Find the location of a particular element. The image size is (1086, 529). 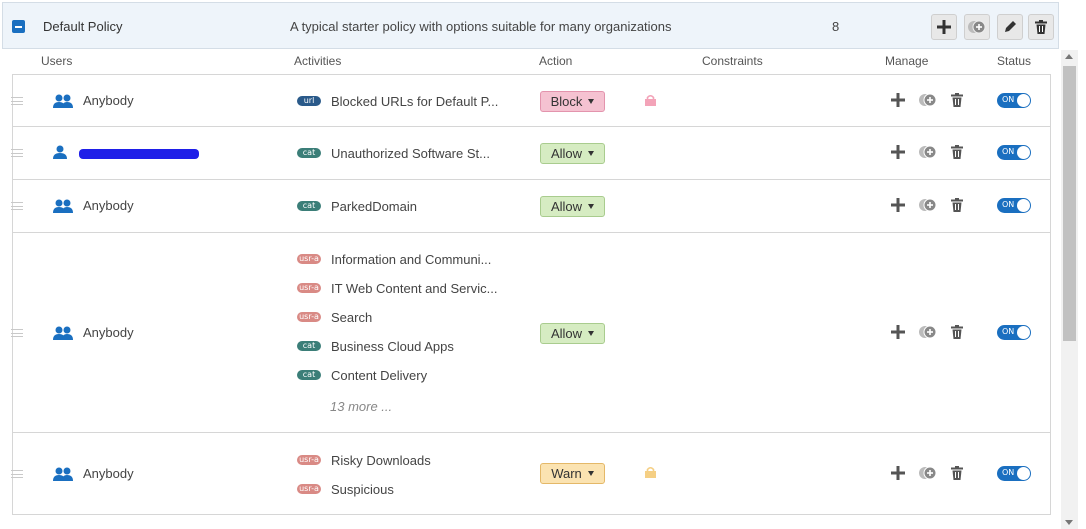

lock-icon is located at coordinates (650, 472).